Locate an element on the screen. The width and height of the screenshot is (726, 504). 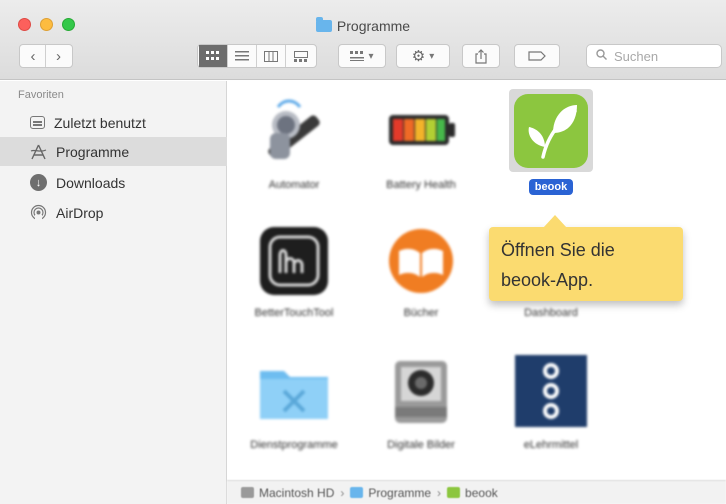
sidebar-item-recents: Zuletzt benutzt is located at coordinates (113, 122).